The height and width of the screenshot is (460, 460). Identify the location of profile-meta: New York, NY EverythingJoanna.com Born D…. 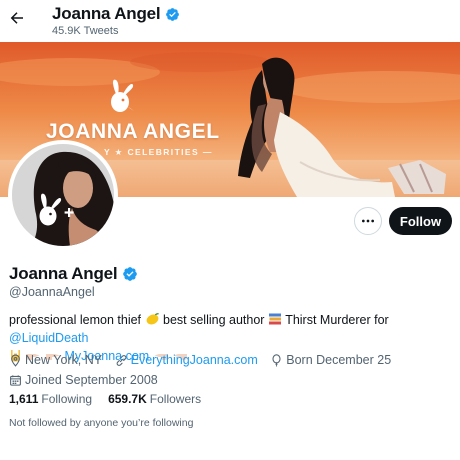
(232, 372).